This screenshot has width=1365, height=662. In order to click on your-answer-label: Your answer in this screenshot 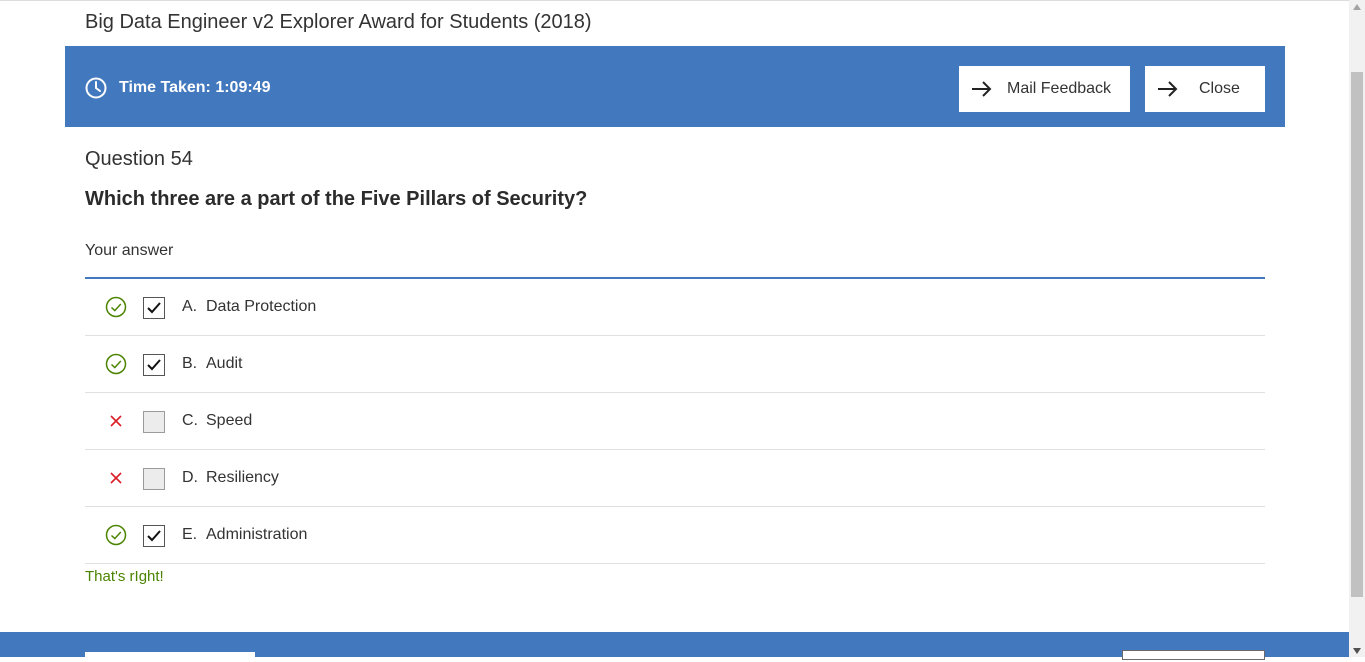, I will do `click(129, 250)`.